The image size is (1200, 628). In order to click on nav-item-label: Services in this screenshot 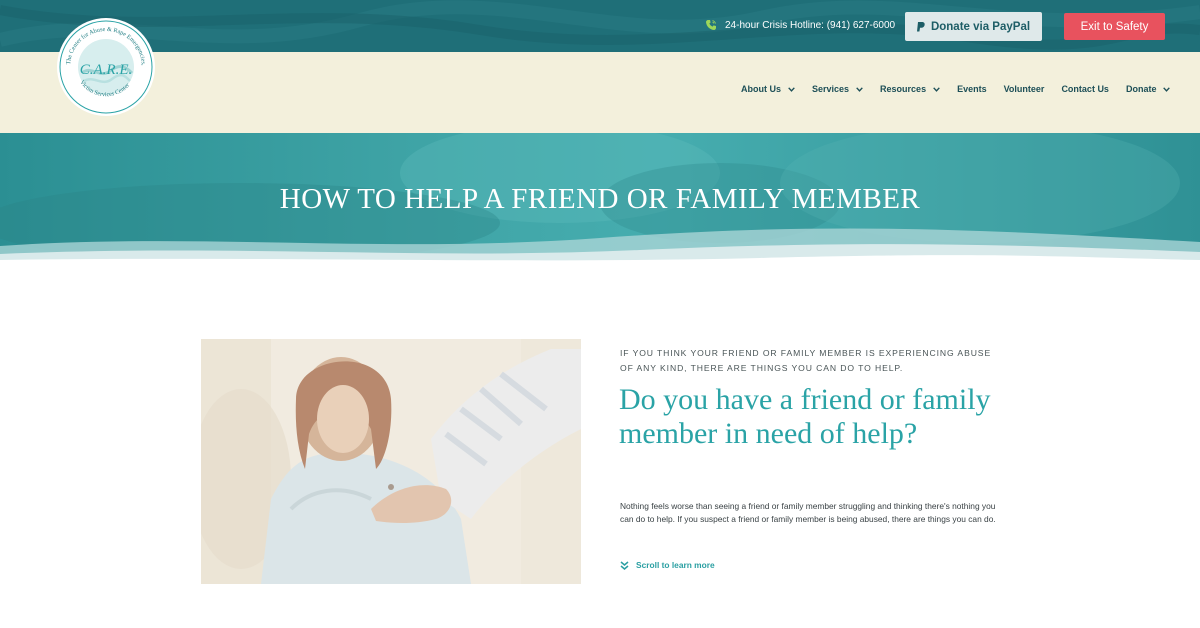, I will do `click(831, 89)`.